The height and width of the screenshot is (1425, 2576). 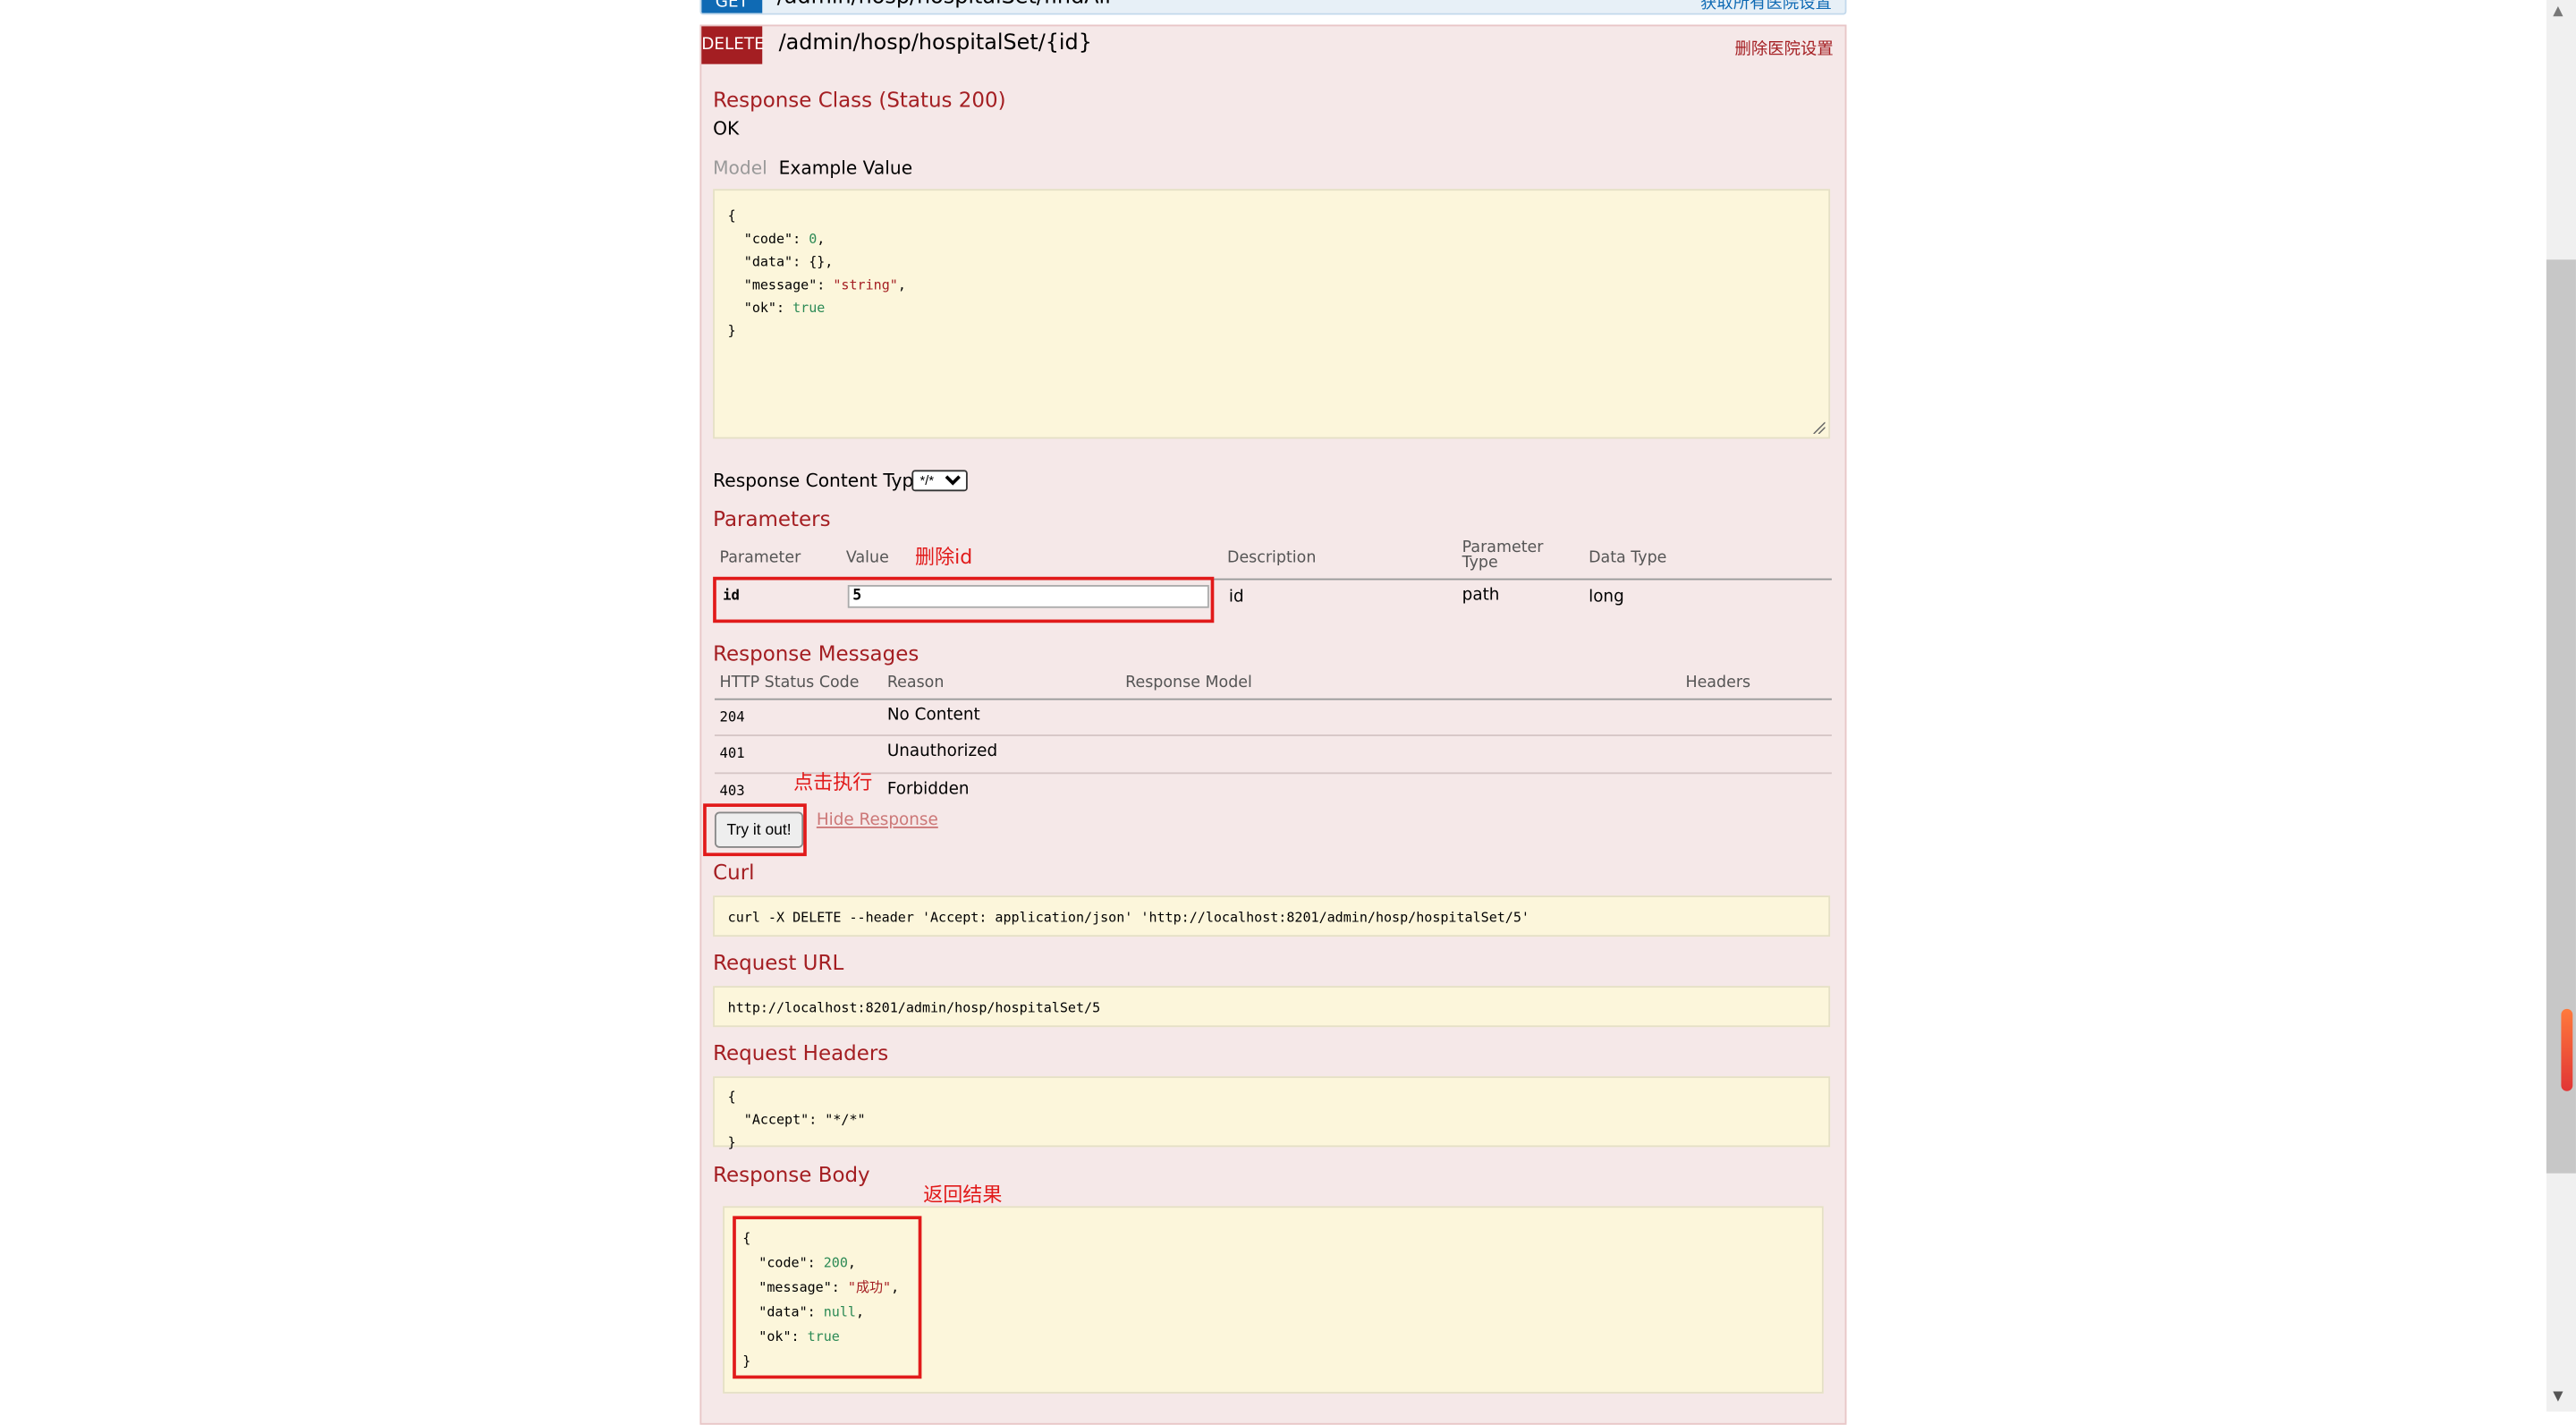 I want to click on resize-handle-icon, so click(x=1819, y=427).